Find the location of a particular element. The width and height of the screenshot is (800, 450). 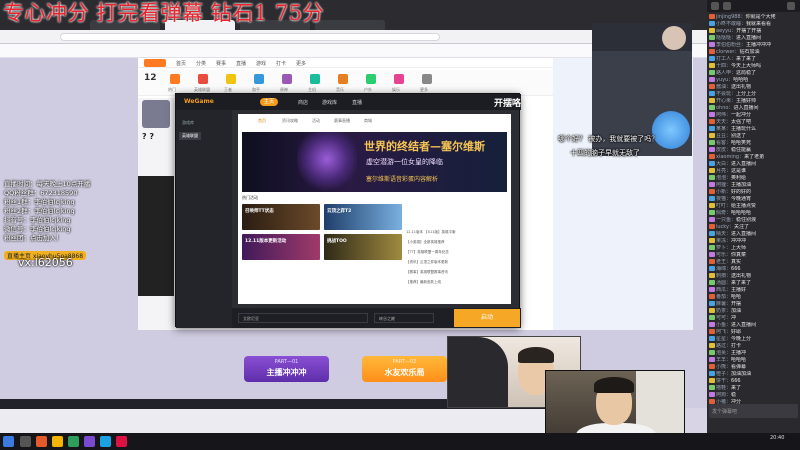

start-icon is located at coordinates (8, 441).